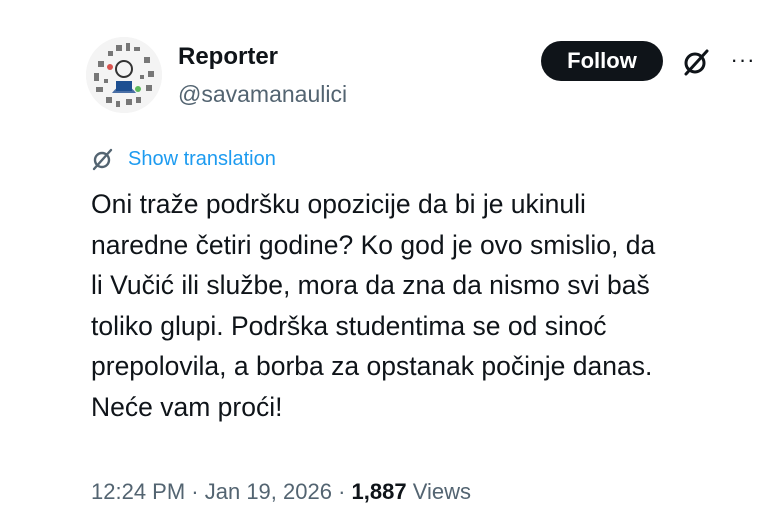 This screenshot has height=519, width=770. Describe the element at coordinates (202, 159) in the screenshot. I see `show-translation-link: Show translation` at that location.